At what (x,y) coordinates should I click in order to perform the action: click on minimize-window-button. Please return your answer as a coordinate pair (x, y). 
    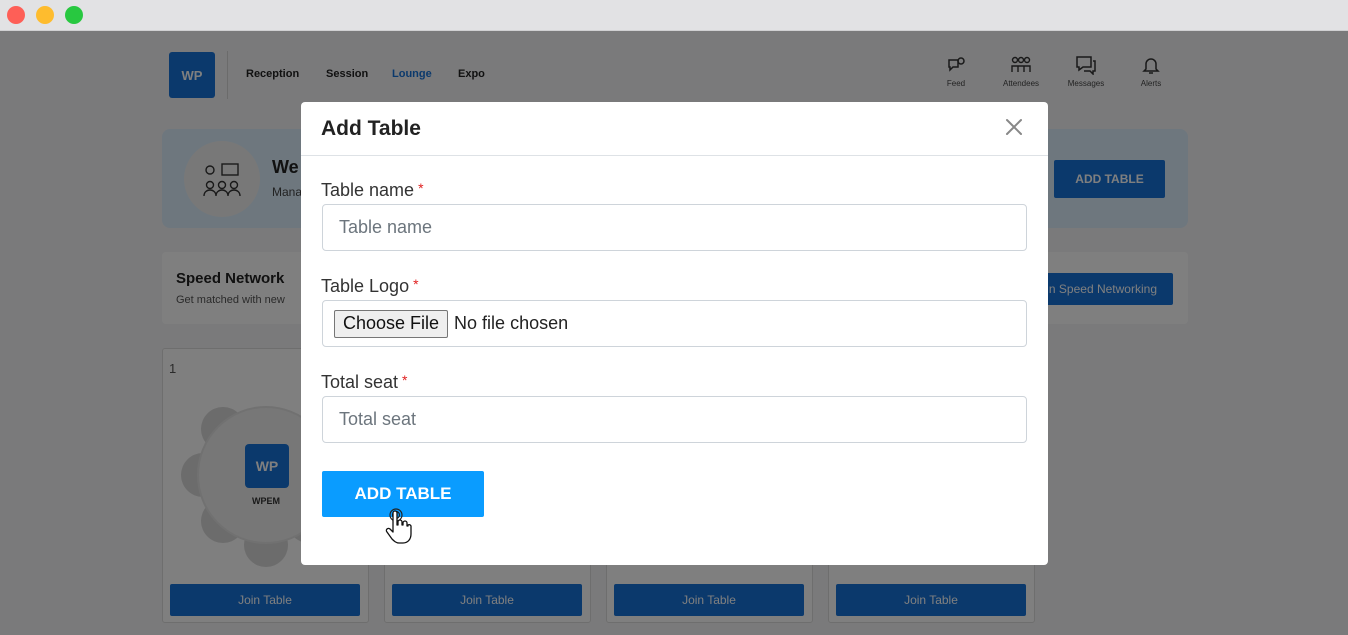
    Looking at the image, I should click on (45, 15).